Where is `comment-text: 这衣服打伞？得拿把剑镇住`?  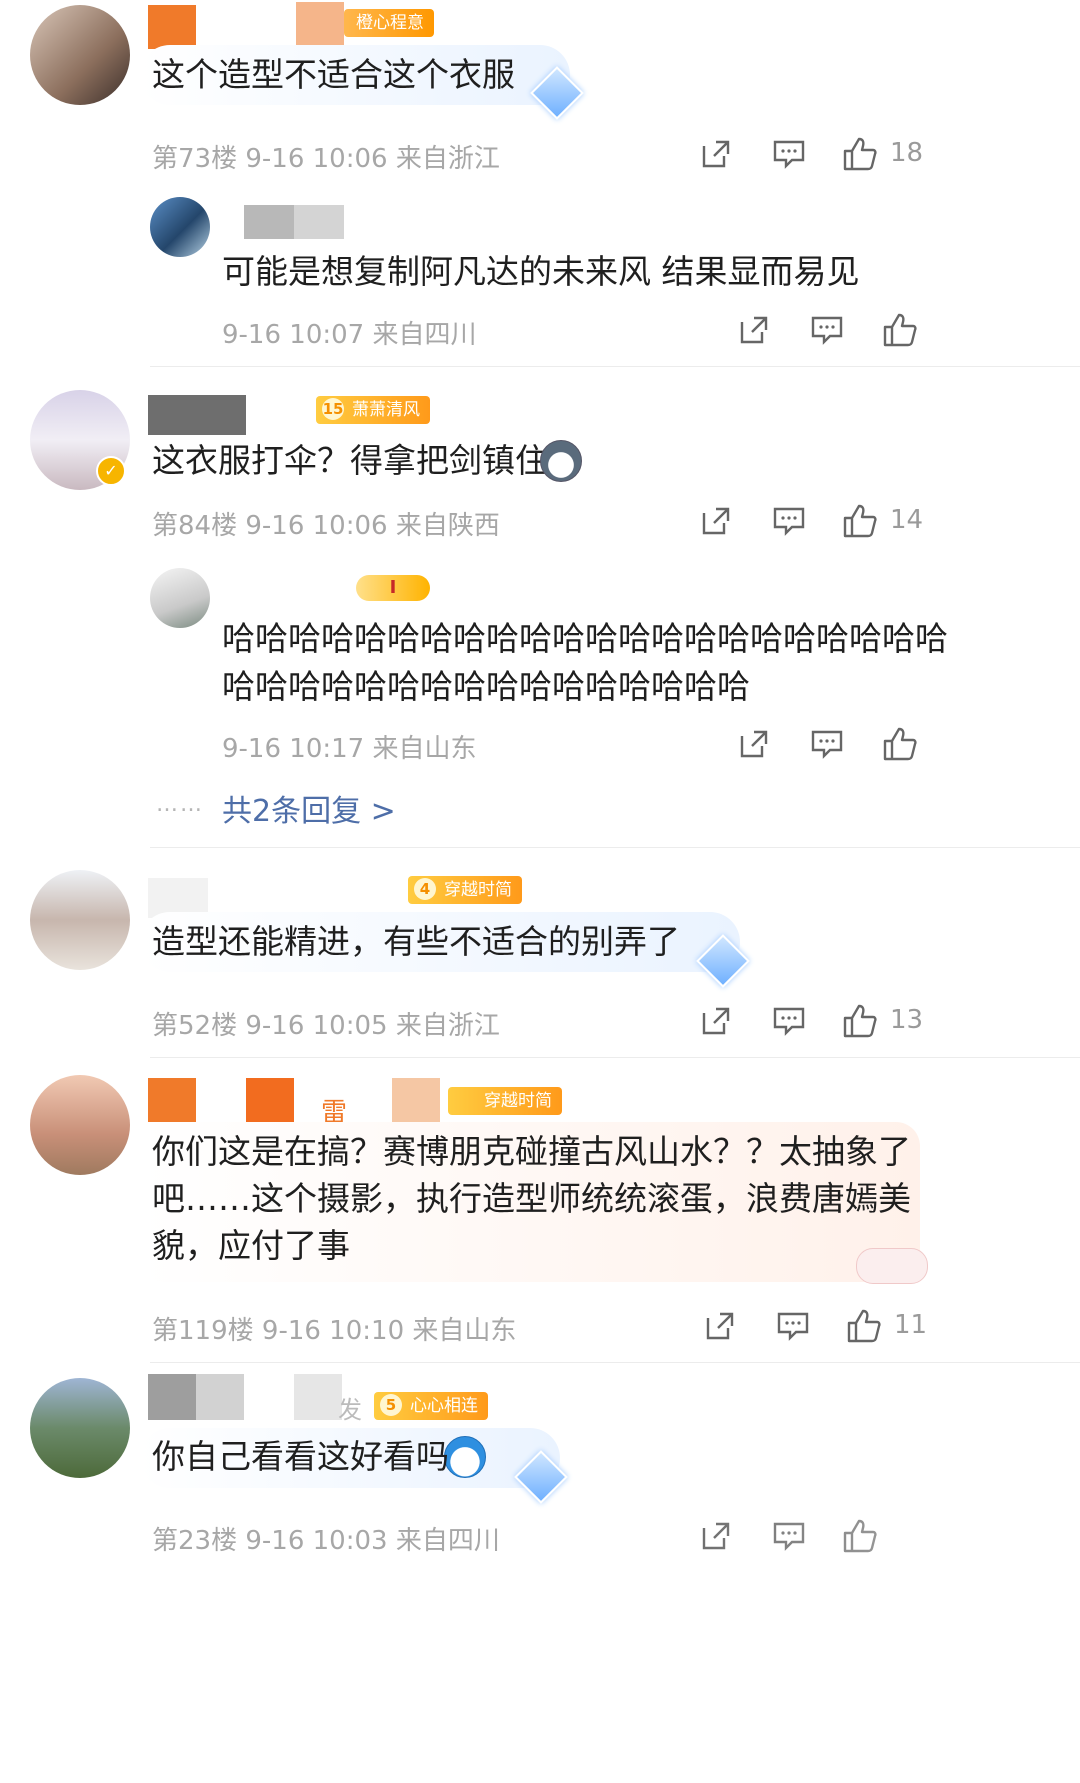
comment-text: 这衣服打伞？得拿把剑镇住 is located at coordinates (350, 460).